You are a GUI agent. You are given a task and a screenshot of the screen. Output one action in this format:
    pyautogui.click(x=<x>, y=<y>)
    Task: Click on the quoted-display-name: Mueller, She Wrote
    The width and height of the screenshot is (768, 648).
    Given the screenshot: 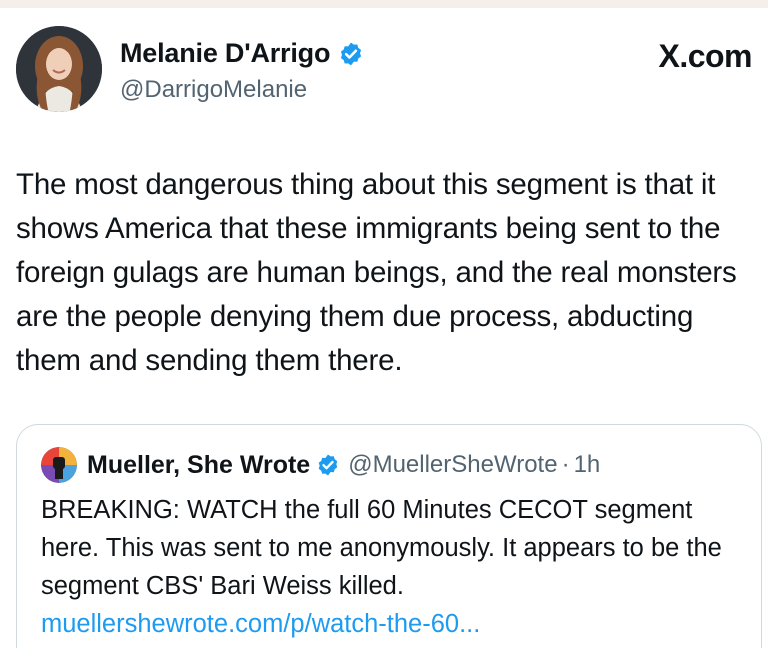 What is the action you would take?
    pyautogui.click(x=198, y=465)
    